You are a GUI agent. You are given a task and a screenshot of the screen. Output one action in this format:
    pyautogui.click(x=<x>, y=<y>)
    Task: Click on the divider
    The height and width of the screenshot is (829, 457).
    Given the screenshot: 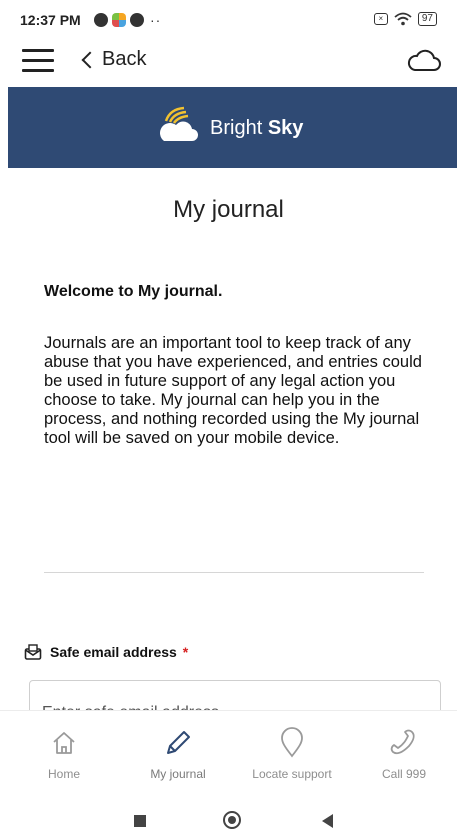 What is the action you would take?
    pyautogui.click(x=234, y=572)
    